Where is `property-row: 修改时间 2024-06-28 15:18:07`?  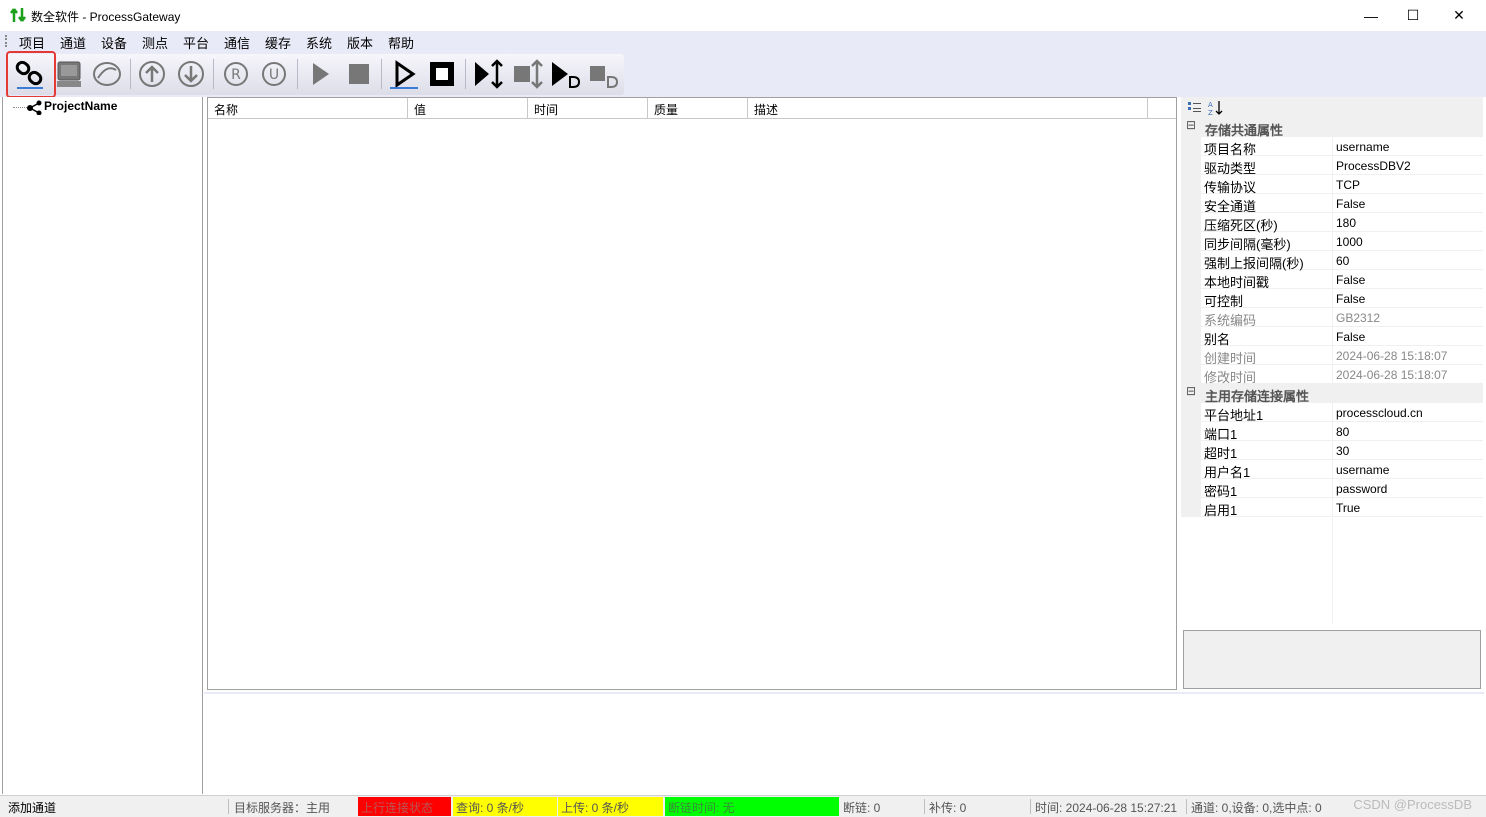
property-row: 修改时间 2024-06-28 15:18:07 is located at coordinates (1332, 375).